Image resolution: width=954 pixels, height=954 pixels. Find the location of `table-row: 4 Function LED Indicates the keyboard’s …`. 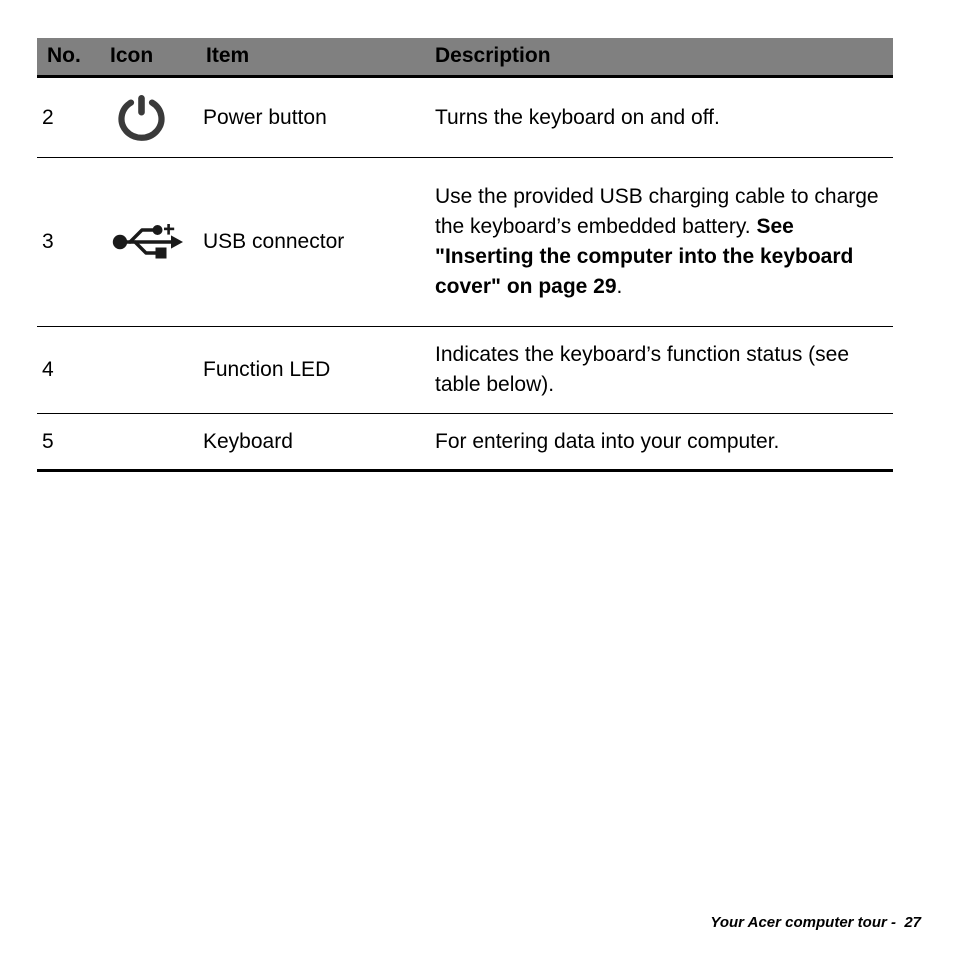

table-row: 4 Function LED Indicates the keyboard’s … is located at coordinates (465, 370).